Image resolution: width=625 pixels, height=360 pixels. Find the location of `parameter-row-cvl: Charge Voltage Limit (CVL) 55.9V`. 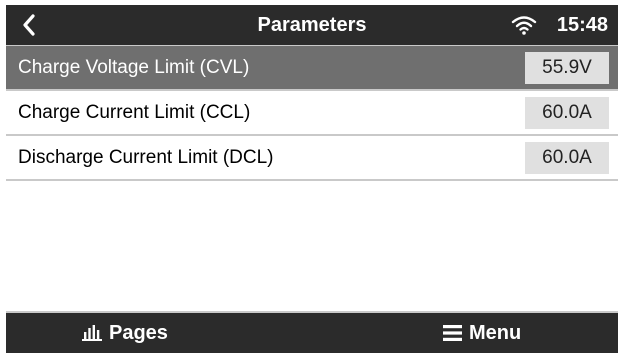

parameter-row-cvl: Charge Voltage Limit (CVL) 55.9V is located at coordinates (312, 67).